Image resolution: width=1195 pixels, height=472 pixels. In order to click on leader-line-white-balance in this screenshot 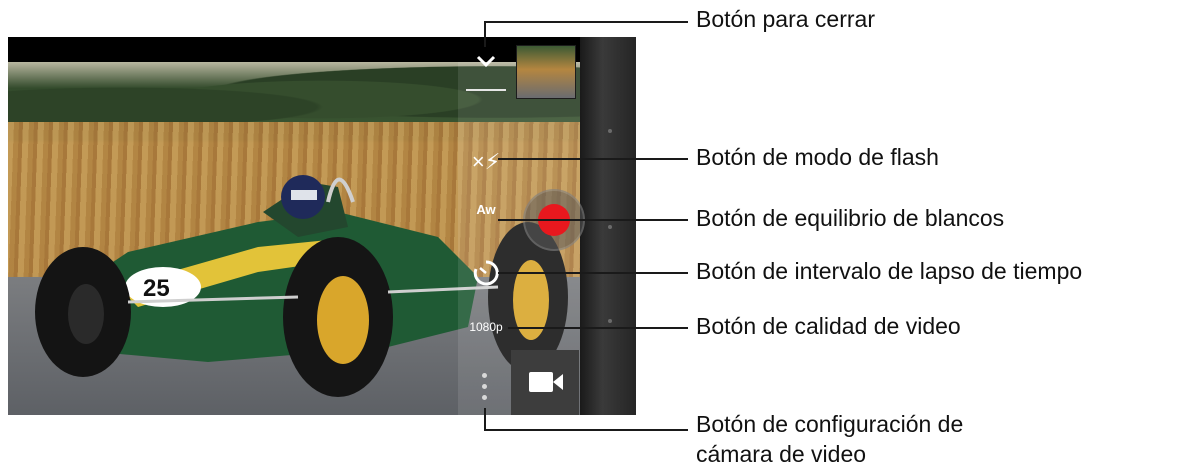, I will do `click(593, 220)`.